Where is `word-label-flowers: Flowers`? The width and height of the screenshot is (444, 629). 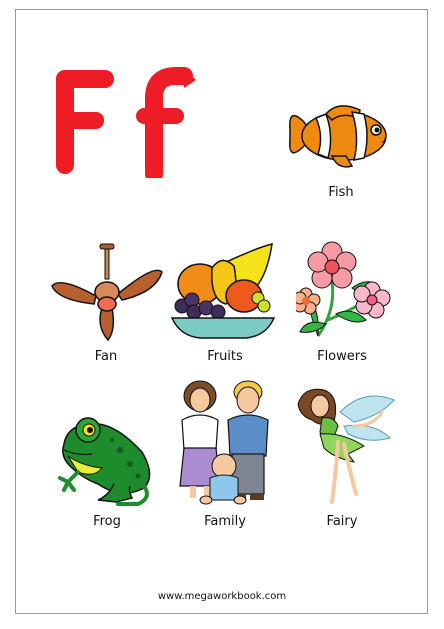 word-label-flowers: Flowers is located at coordinates (342, 356).